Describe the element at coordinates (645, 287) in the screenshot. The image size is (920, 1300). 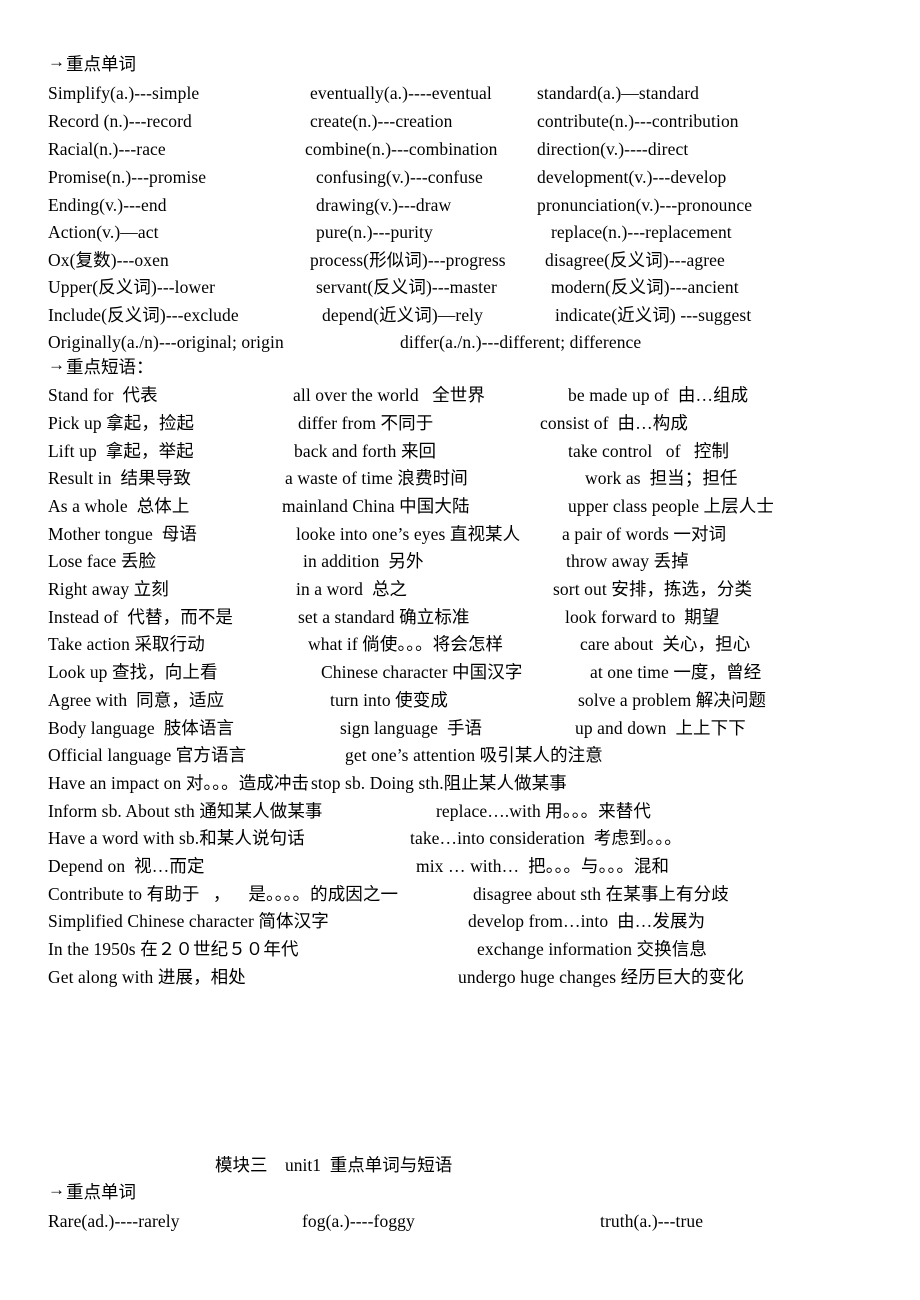
I see `word-entry: modern(反义词)---ancient` at that location.